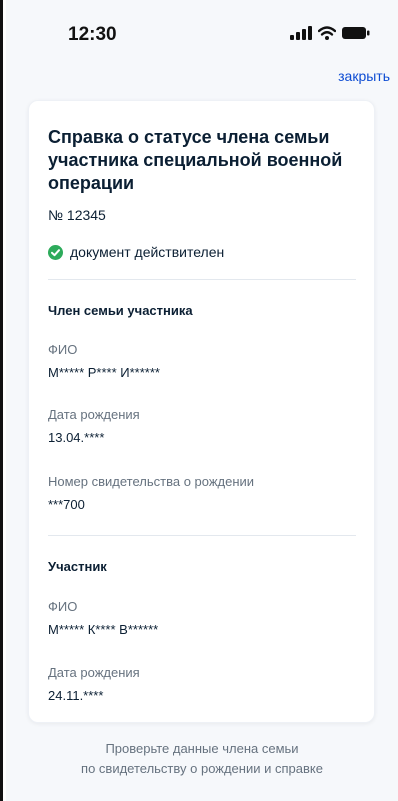 The image size is (398, 801). I want to click on family-birth-label: Дата рождения, so click(94, 414).